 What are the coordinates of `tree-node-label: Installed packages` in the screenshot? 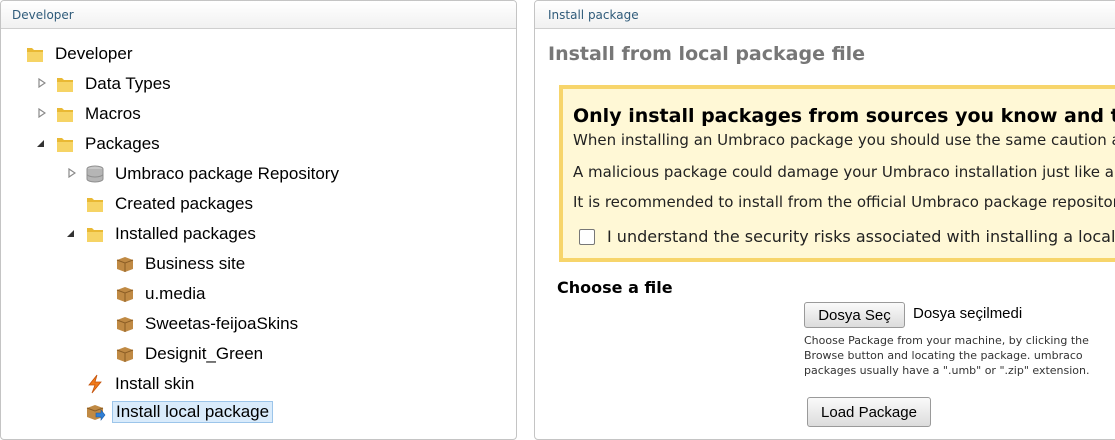 It's located at (185, 233).